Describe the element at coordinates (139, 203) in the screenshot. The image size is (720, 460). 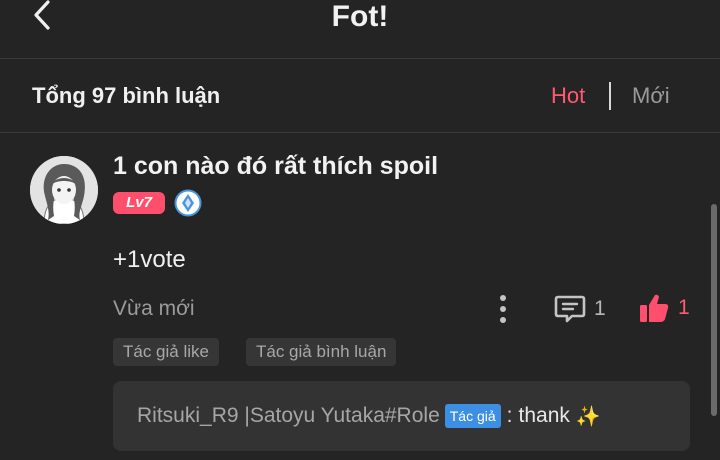
I see `level-badge: Lv7` at that location.